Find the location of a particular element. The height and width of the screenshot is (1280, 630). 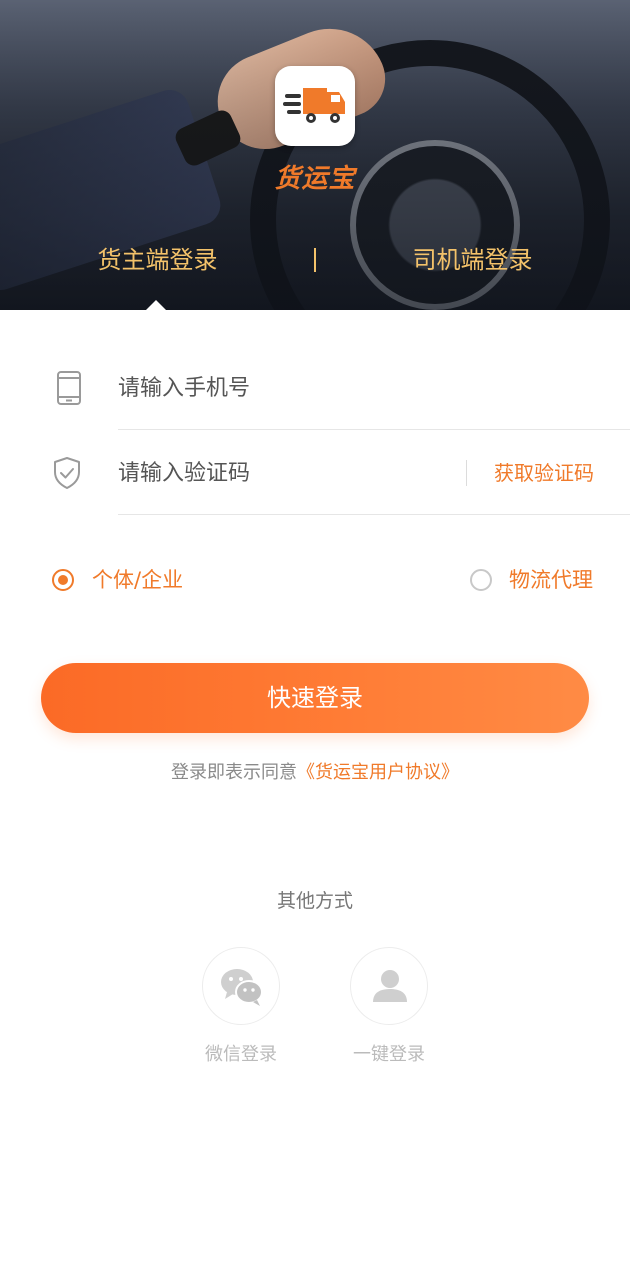

tab-driver-login: 司机端登录 is located at coordinates (472, 260).